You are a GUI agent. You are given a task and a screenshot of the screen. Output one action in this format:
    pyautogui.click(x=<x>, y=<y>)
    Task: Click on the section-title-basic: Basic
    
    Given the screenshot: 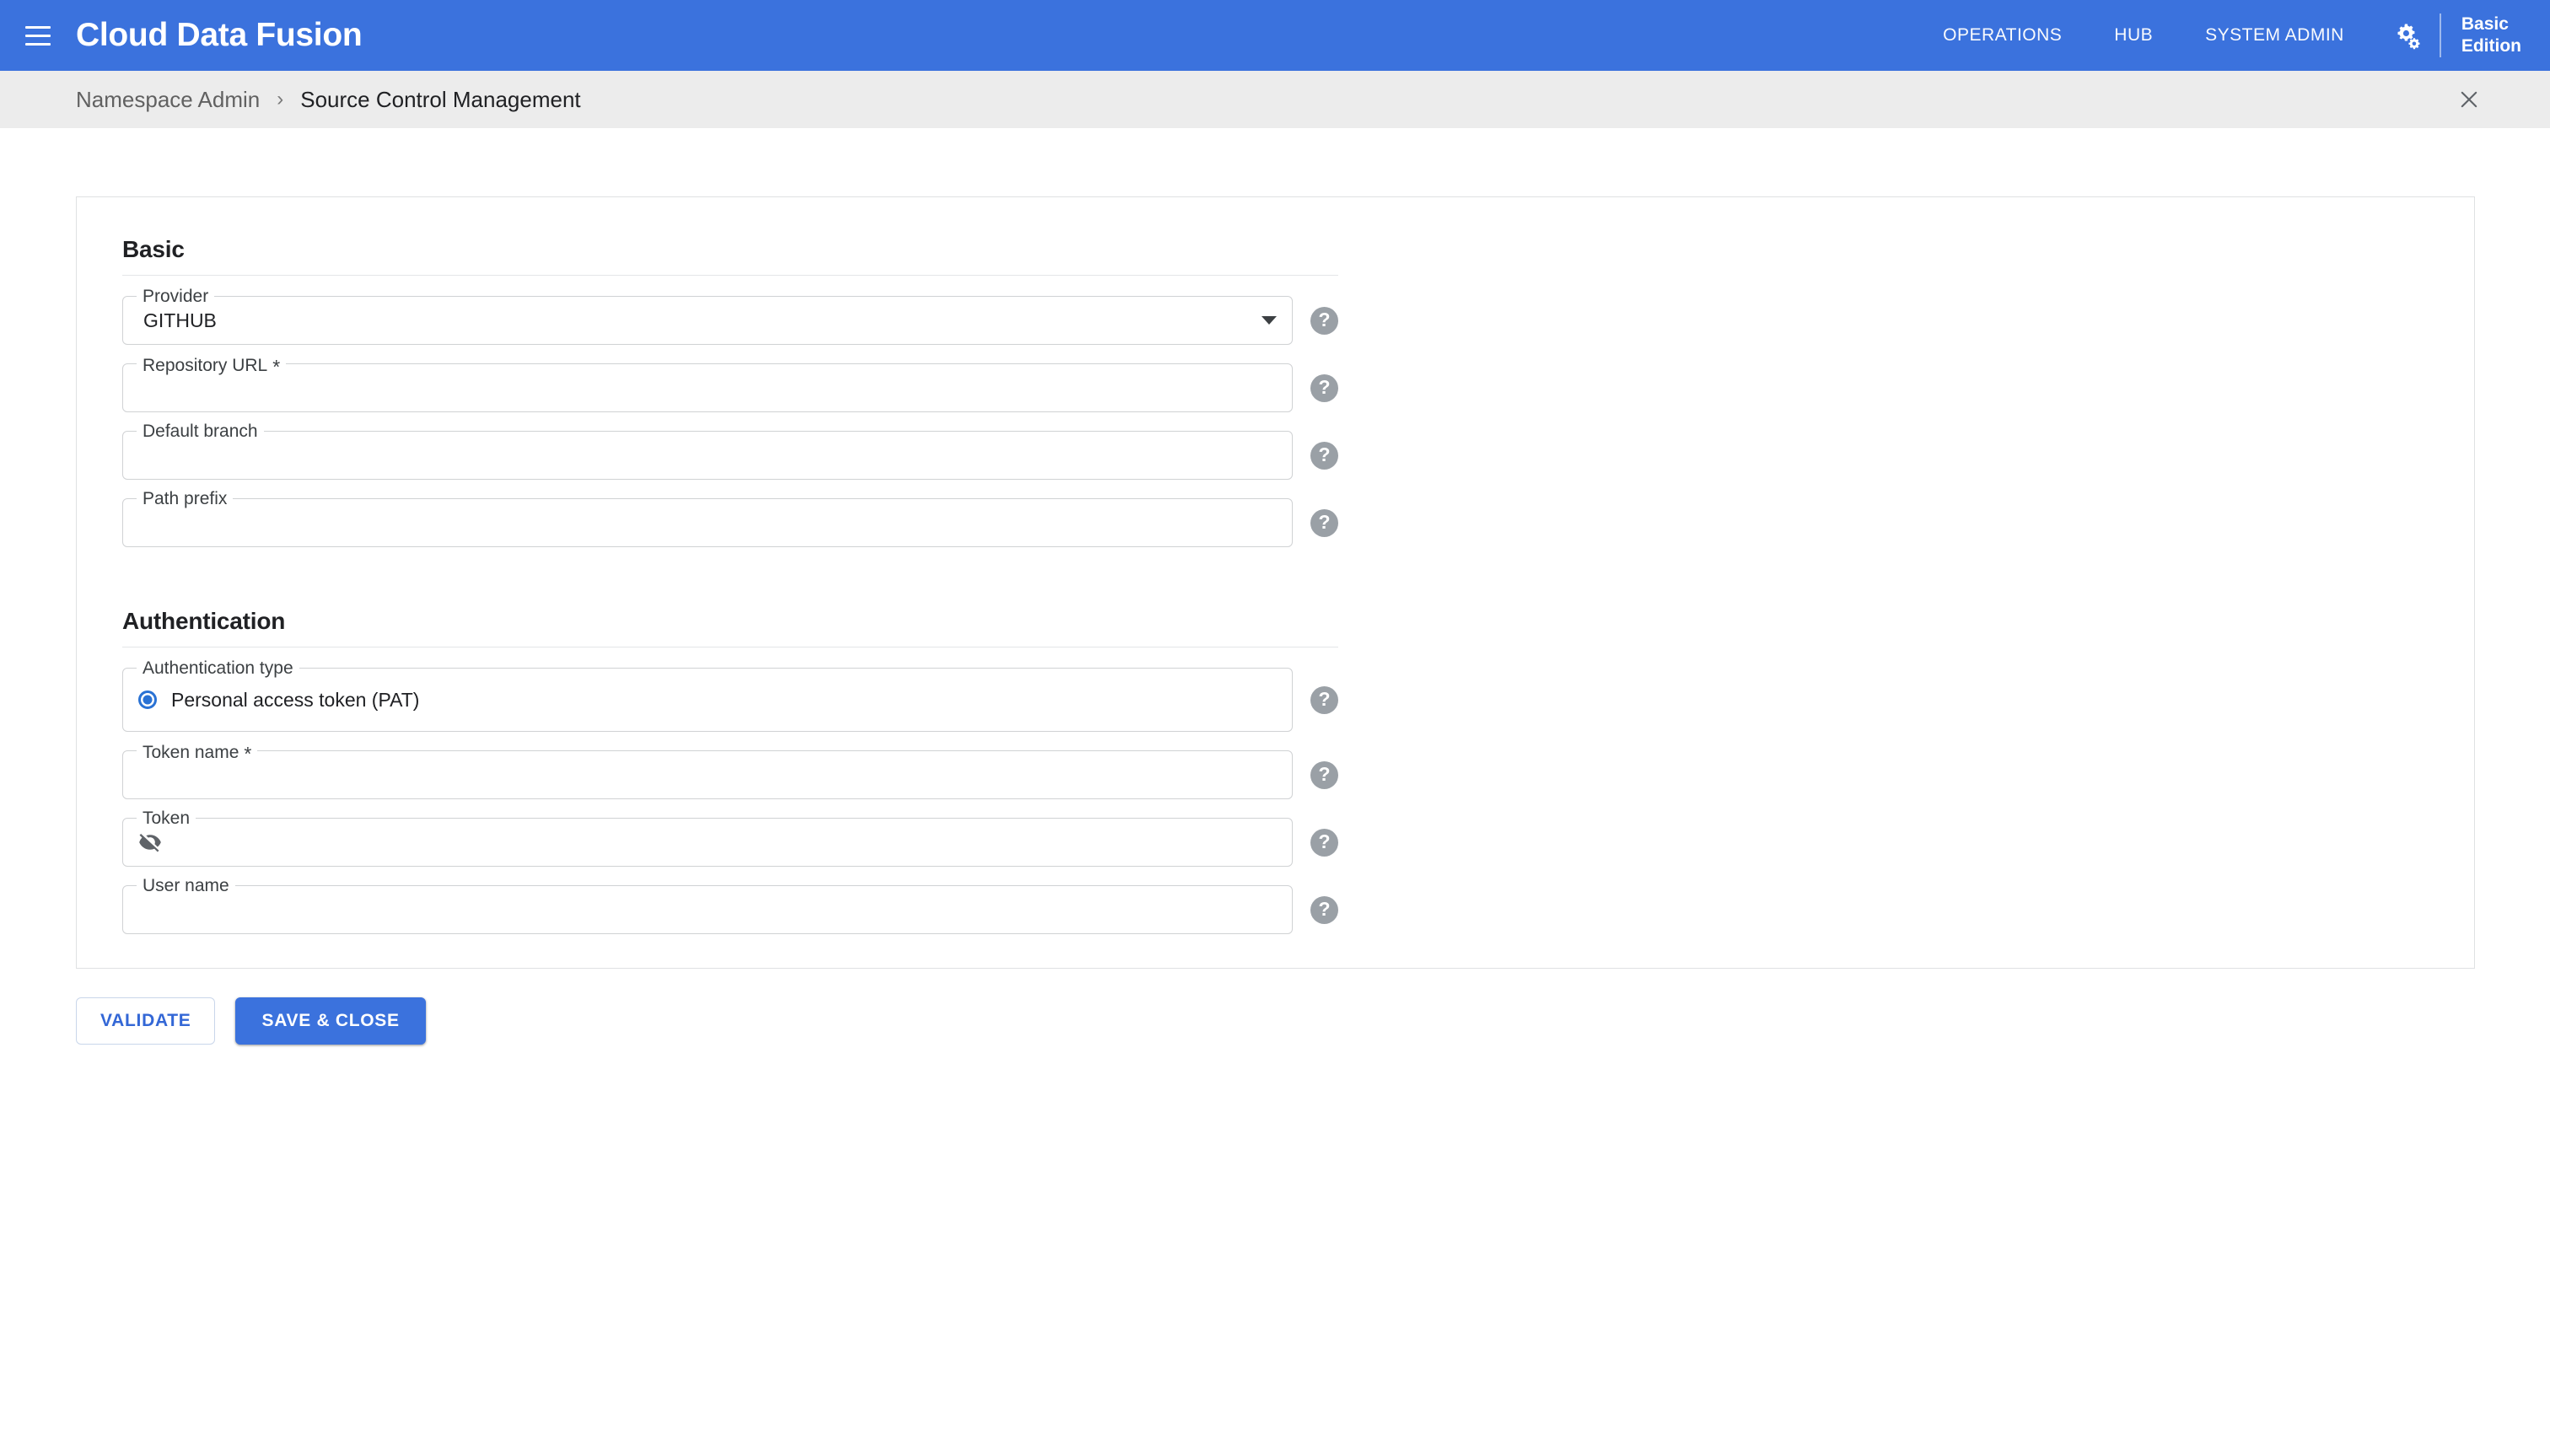 What is the action you would take?
    pyautogui.click(x=153, y=249)
    